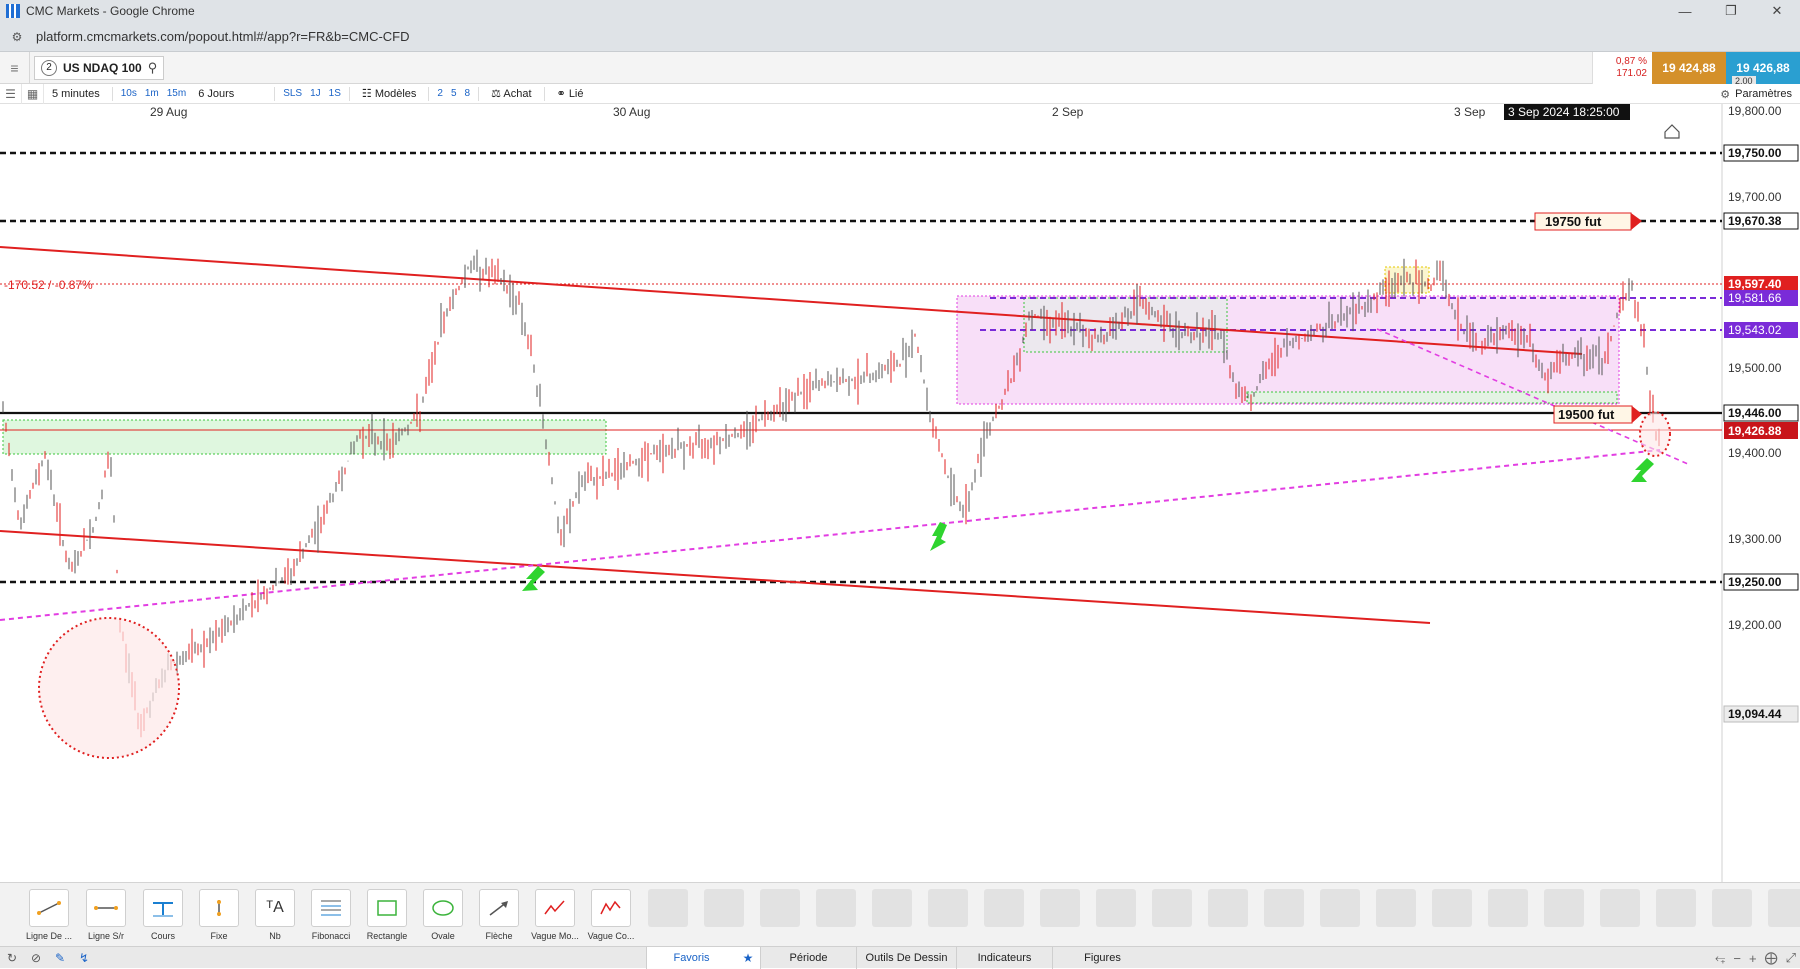 This screenshot has height=969, width=1800. Describe the element at coordinates (1102, 957) in the screenshot. I see `tab-figures: Figures` at that location.